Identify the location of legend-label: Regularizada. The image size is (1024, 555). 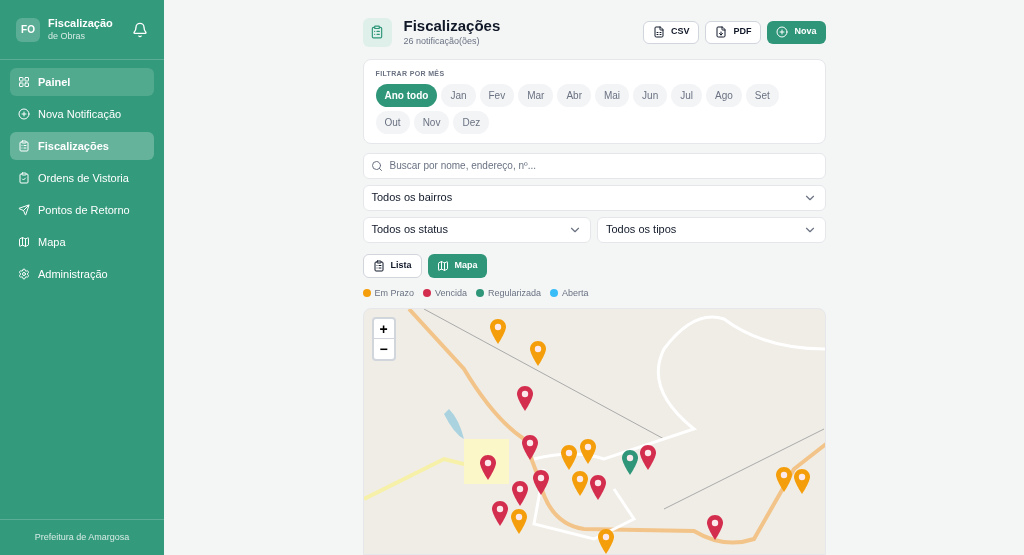
(515, 293).